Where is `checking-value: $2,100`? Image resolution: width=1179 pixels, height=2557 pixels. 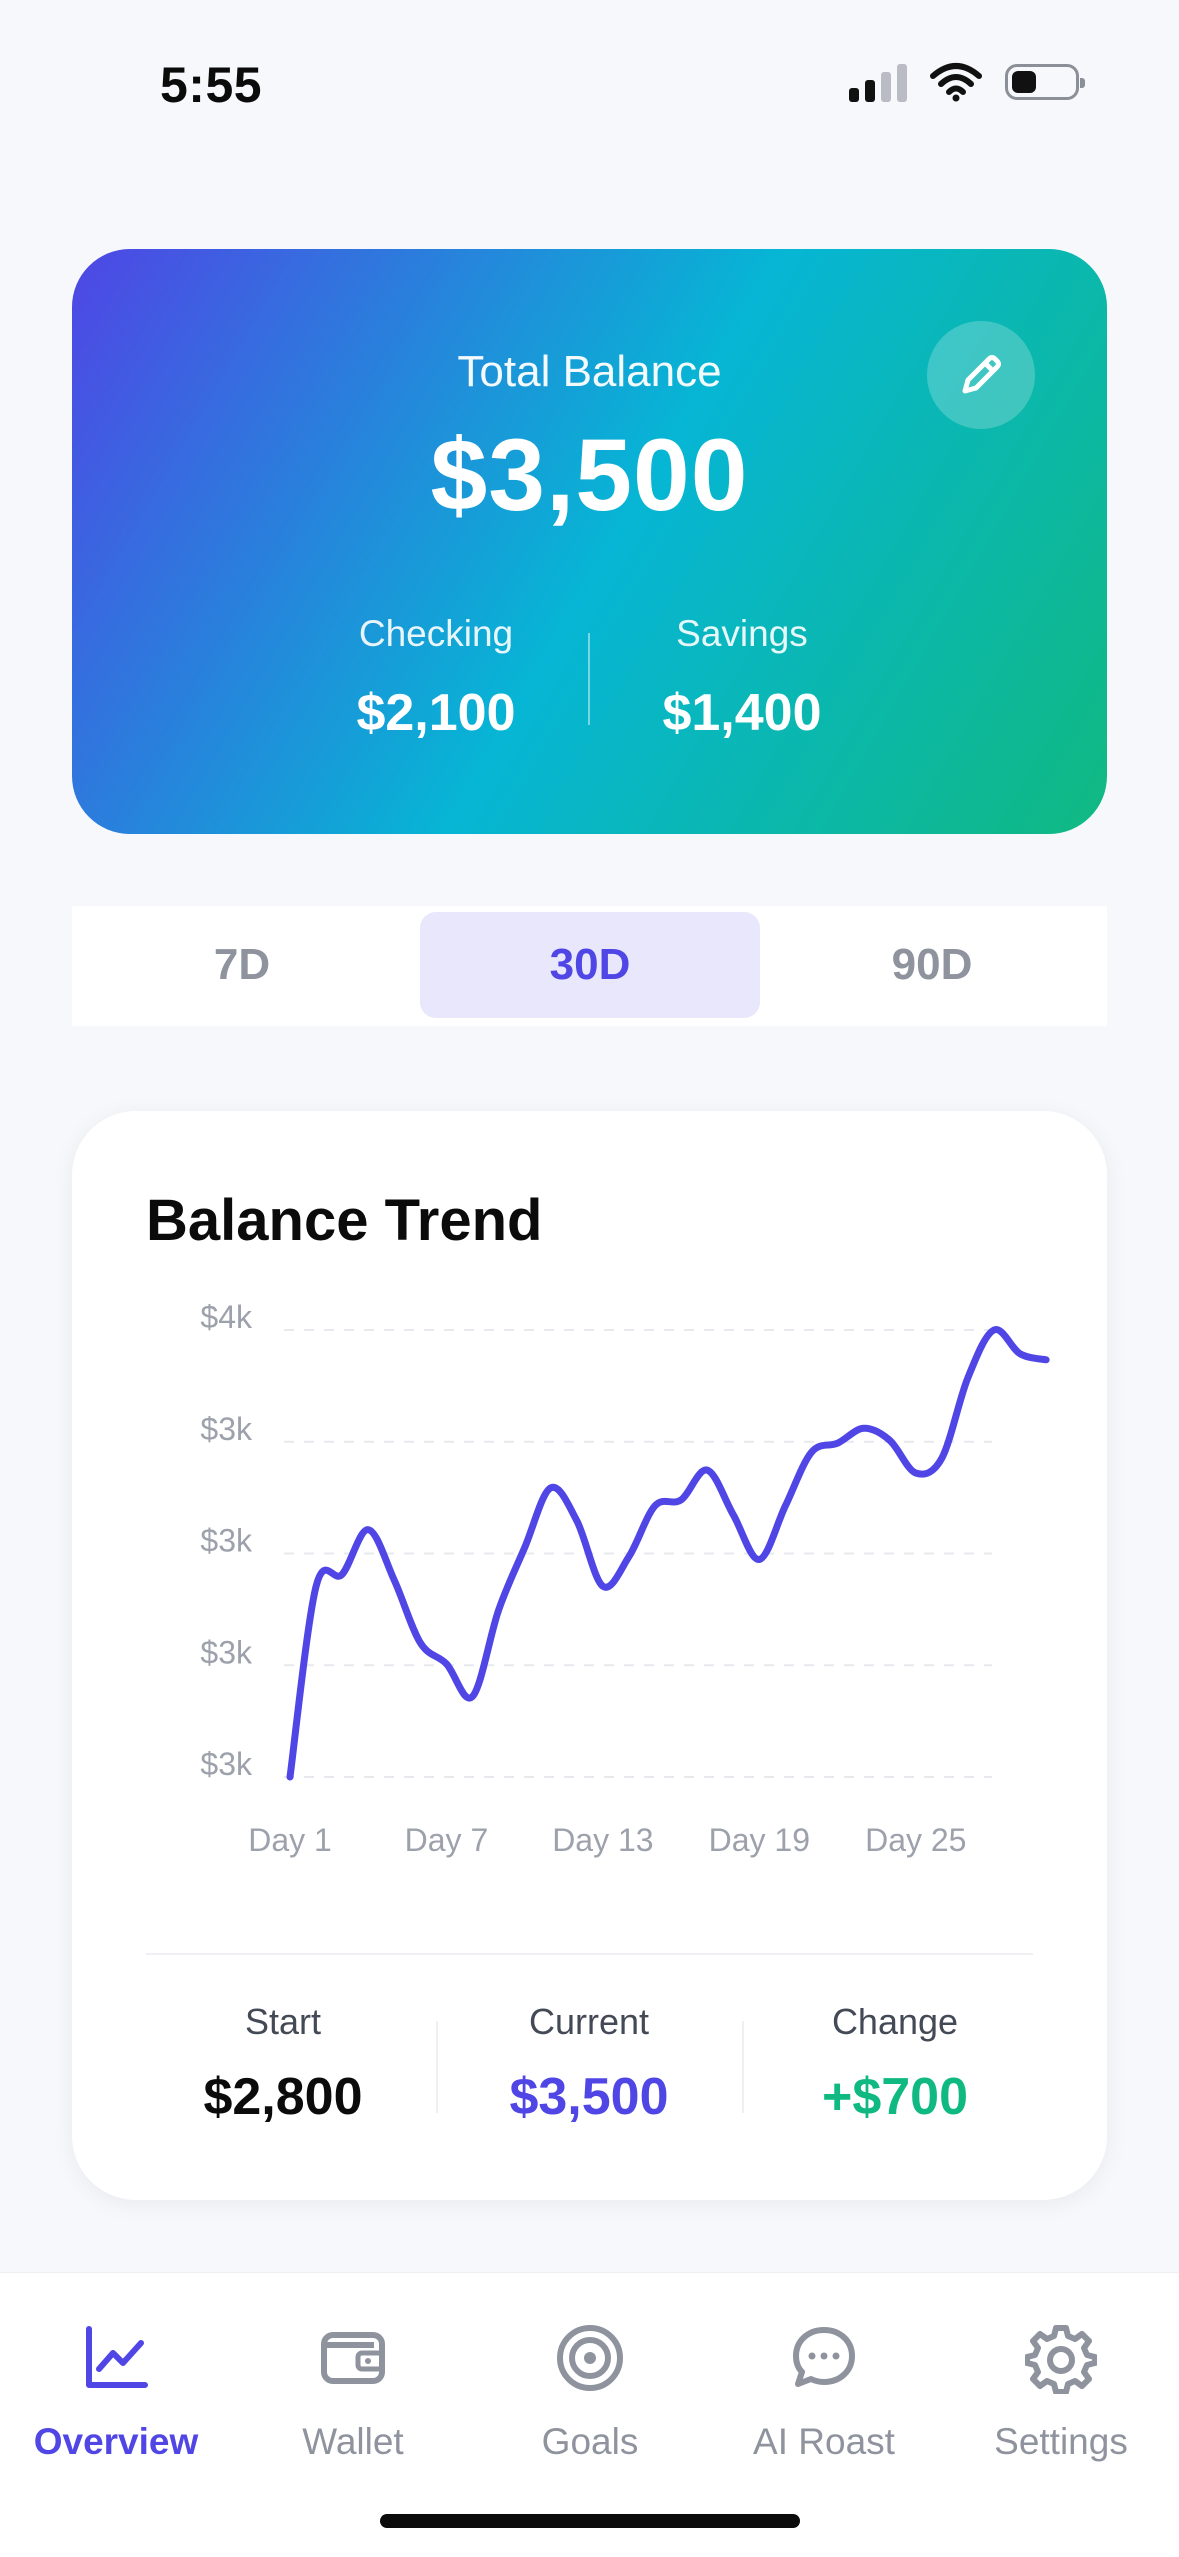
checking-value: $2,100 is located at coordinates (436, 713).